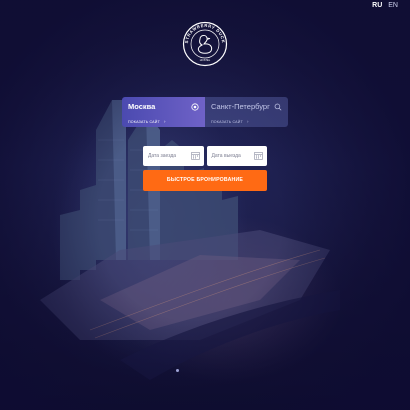 Image resolution: width=410 pixels, height=410 pixels. I want to click on language-switcher: RU EN, so click(385, 5).